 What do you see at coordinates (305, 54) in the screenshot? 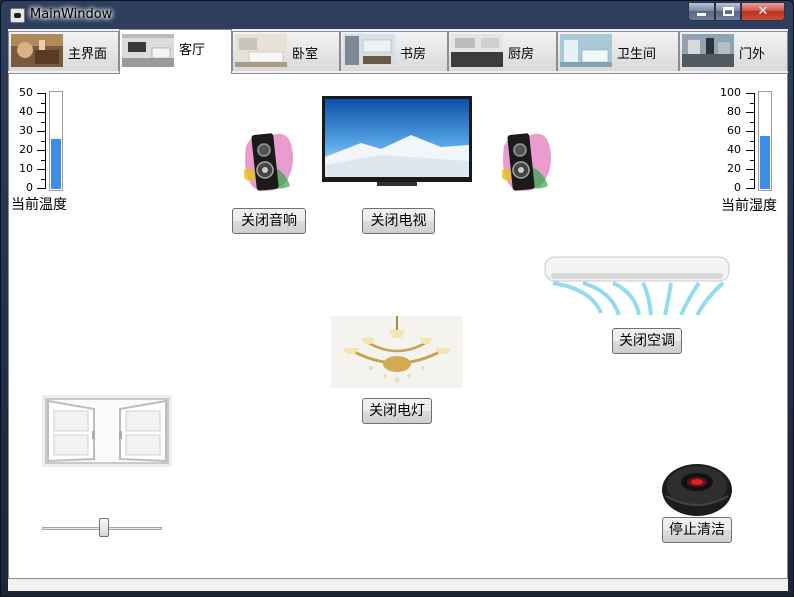
I see `tab-label: 卧室` at bounding box center [305, 54].